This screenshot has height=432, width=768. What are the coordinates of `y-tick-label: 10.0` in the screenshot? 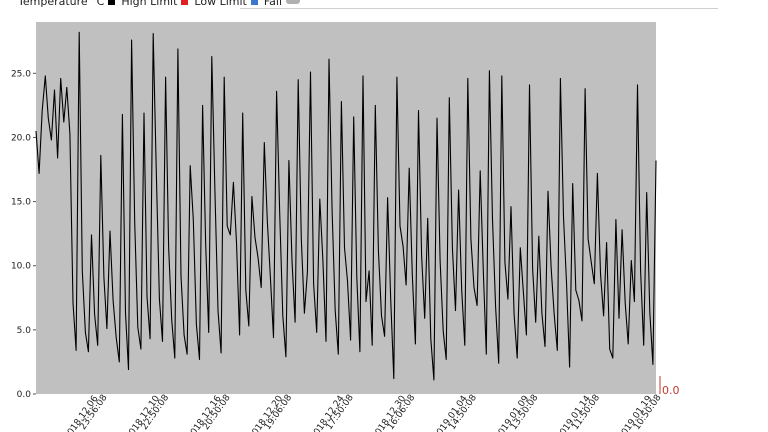 It's located at (21, 267).